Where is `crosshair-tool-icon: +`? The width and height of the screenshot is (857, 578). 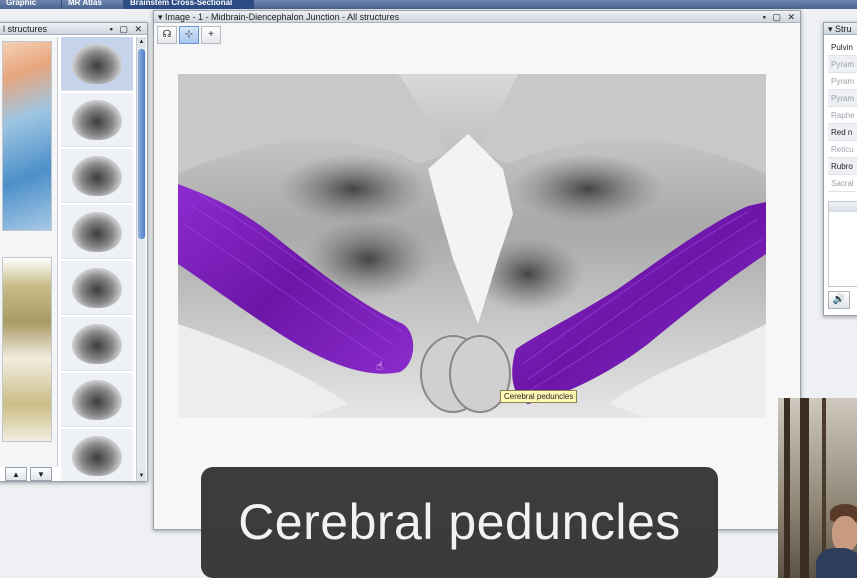 crosshair-tool-icon: + is located at coordinates (211, 35).